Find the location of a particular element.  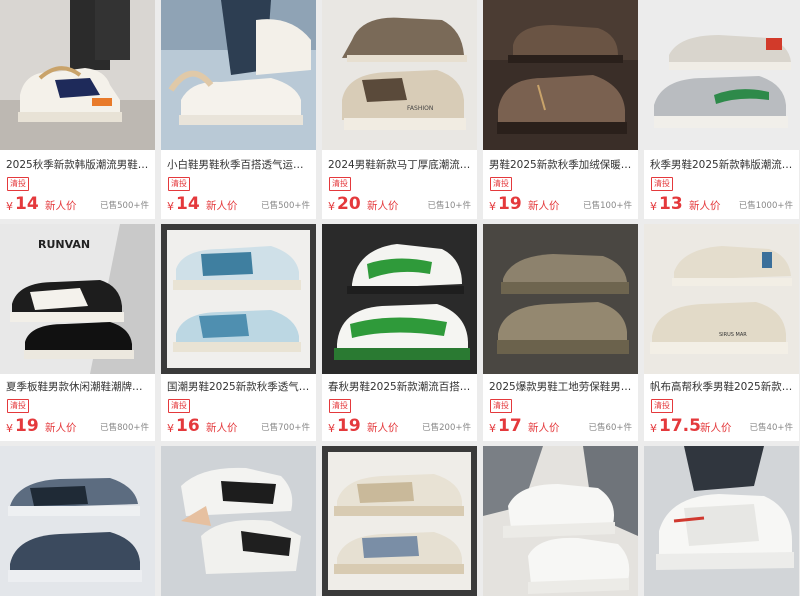

price: 20 is located at coordinates (349, 204).